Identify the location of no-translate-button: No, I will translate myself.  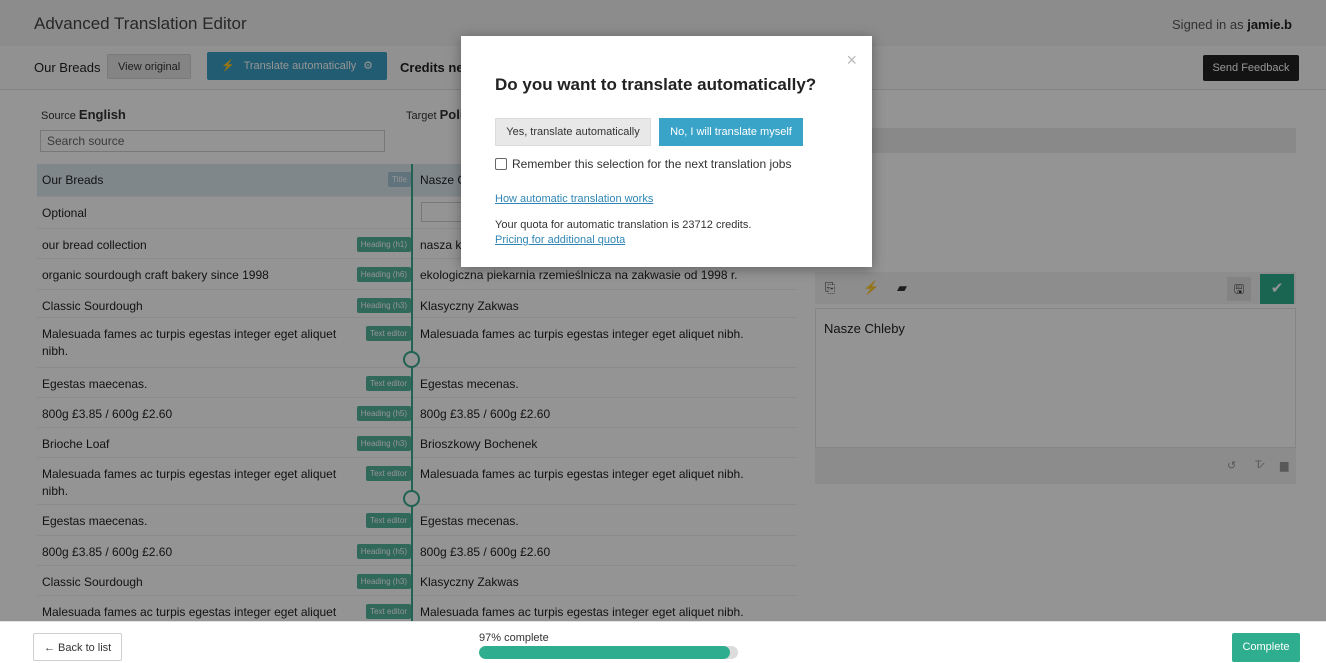
(731, 132).